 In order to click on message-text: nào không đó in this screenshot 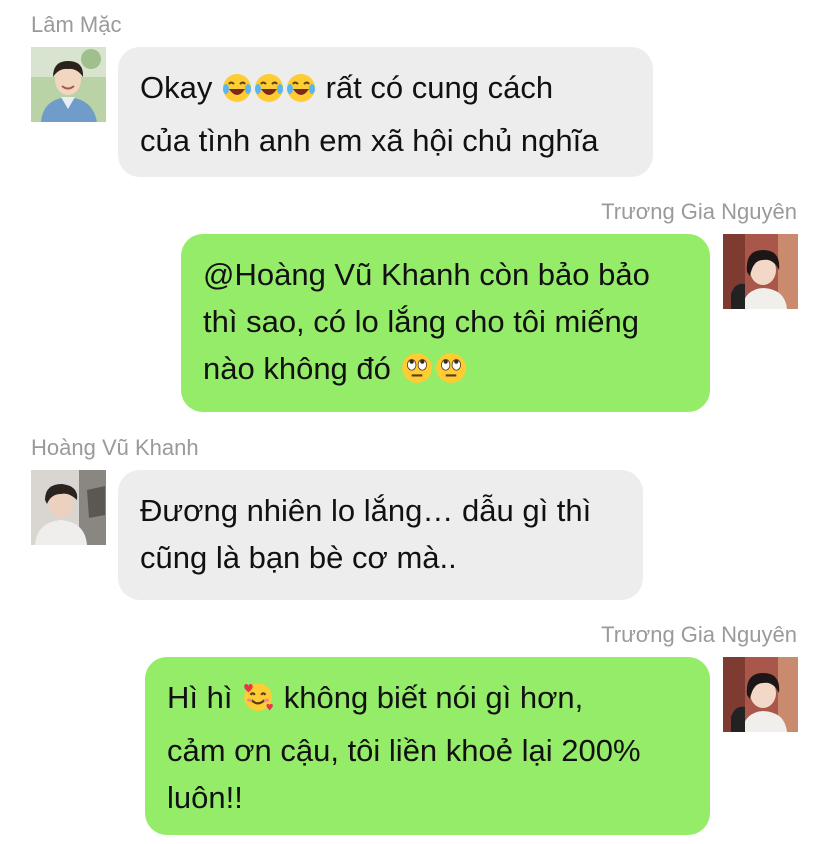, I will do `click(297, 368)`.